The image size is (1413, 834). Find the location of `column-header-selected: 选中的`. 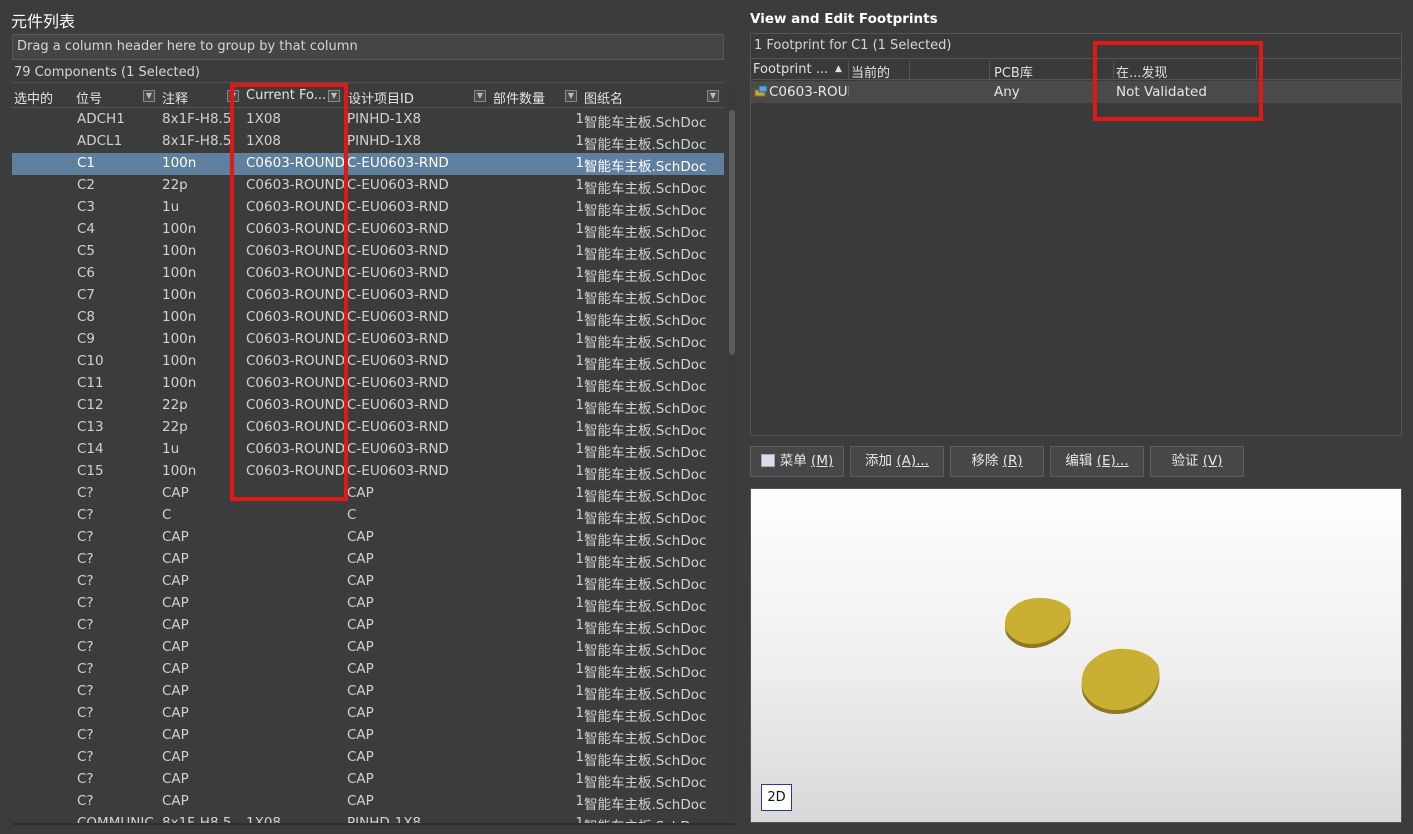

column-header-selected: 选中的 is located at coordinates (43, 97).